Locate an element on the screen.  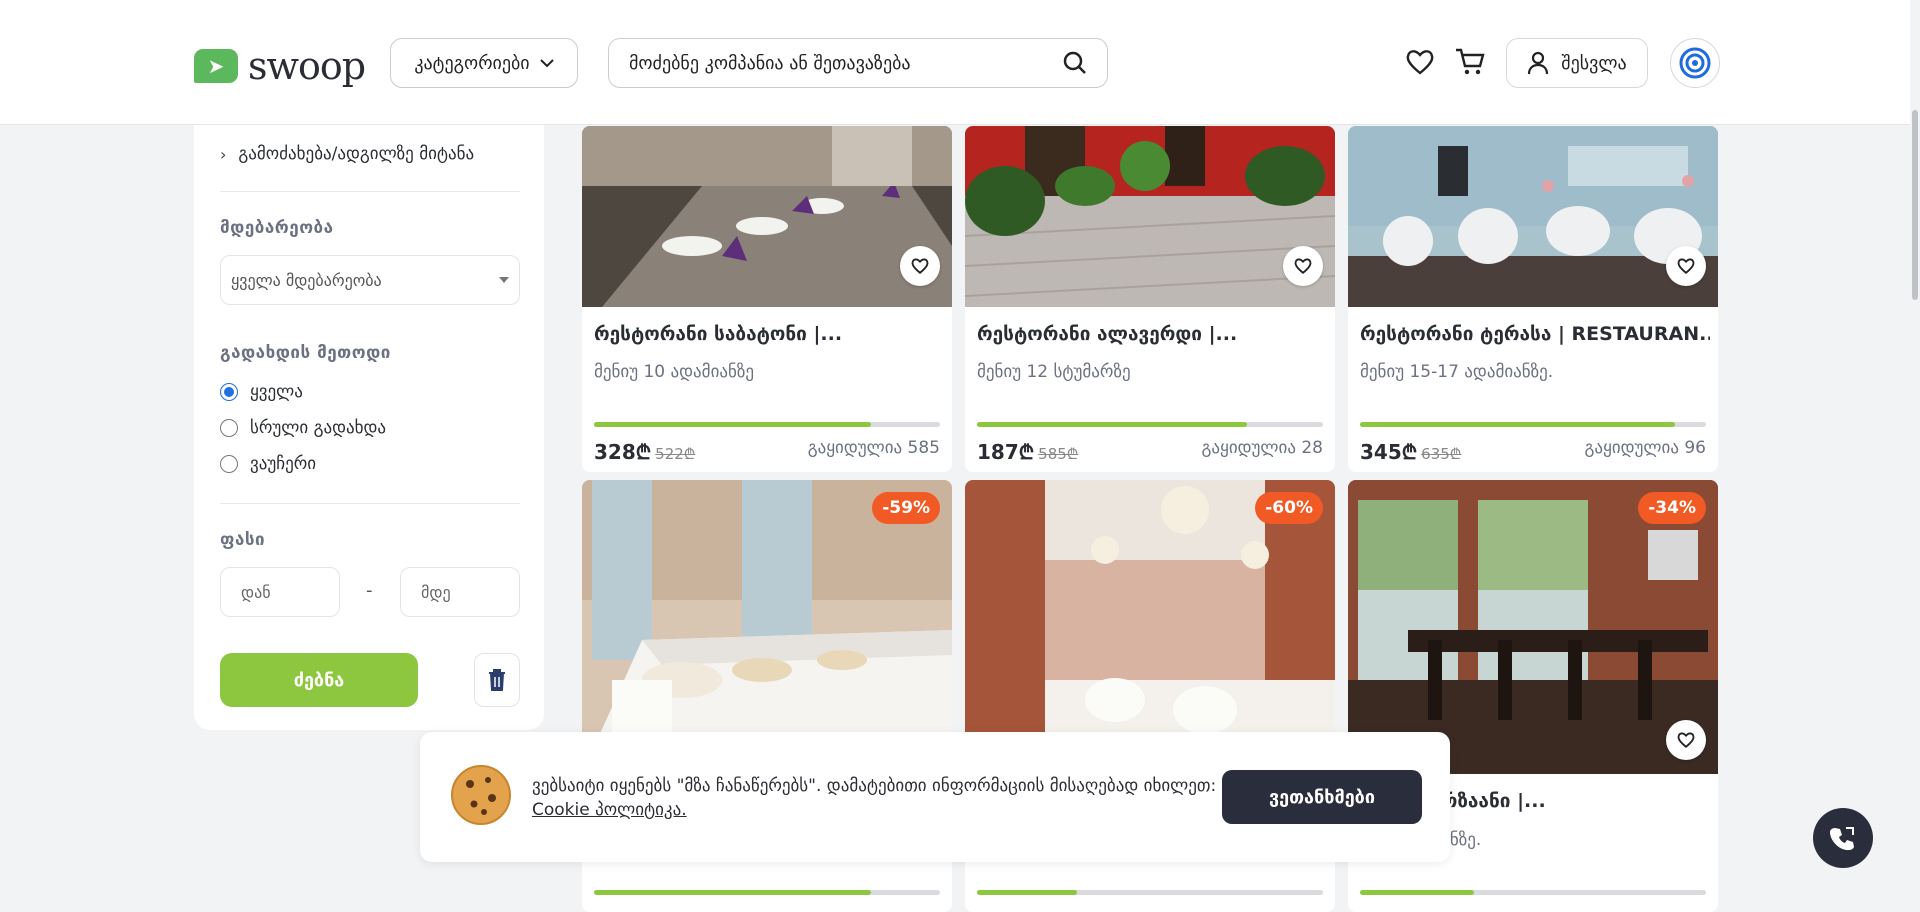
price-from-placeholder: დან is located at coordinates (256, 592).